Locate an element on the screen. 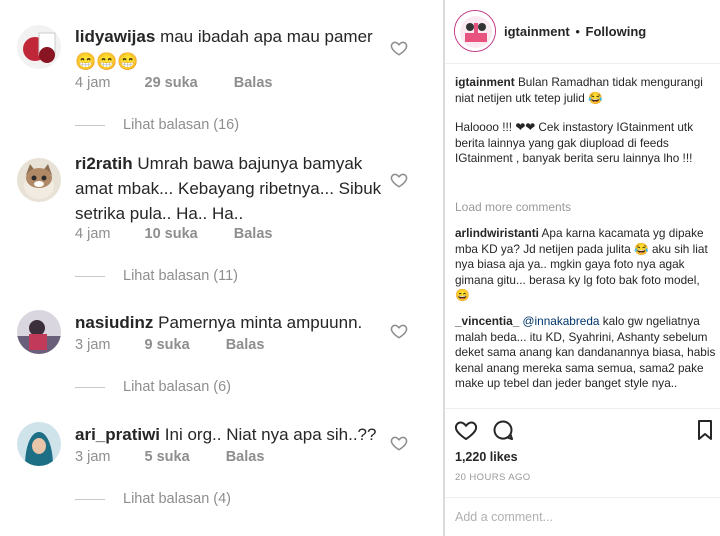  view-replies-label: Lihat balasan (6) is located at coordinates (177, 387).